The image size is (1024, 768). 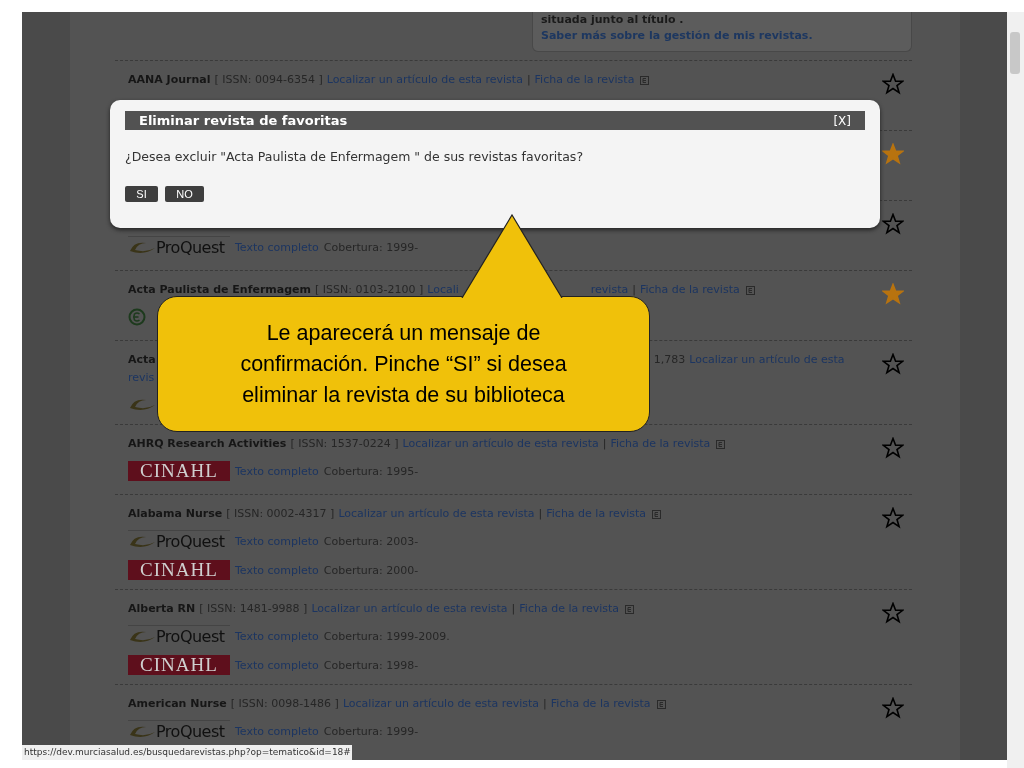 I want to click on yes-button: SI, so click(x=141, y=194).